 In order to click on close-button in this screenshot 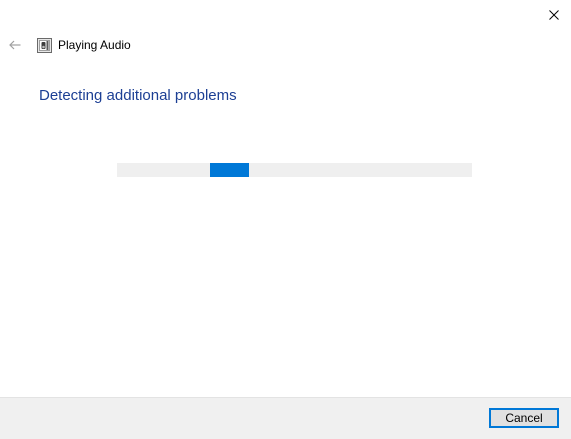, I will do `click(553, 15)`.